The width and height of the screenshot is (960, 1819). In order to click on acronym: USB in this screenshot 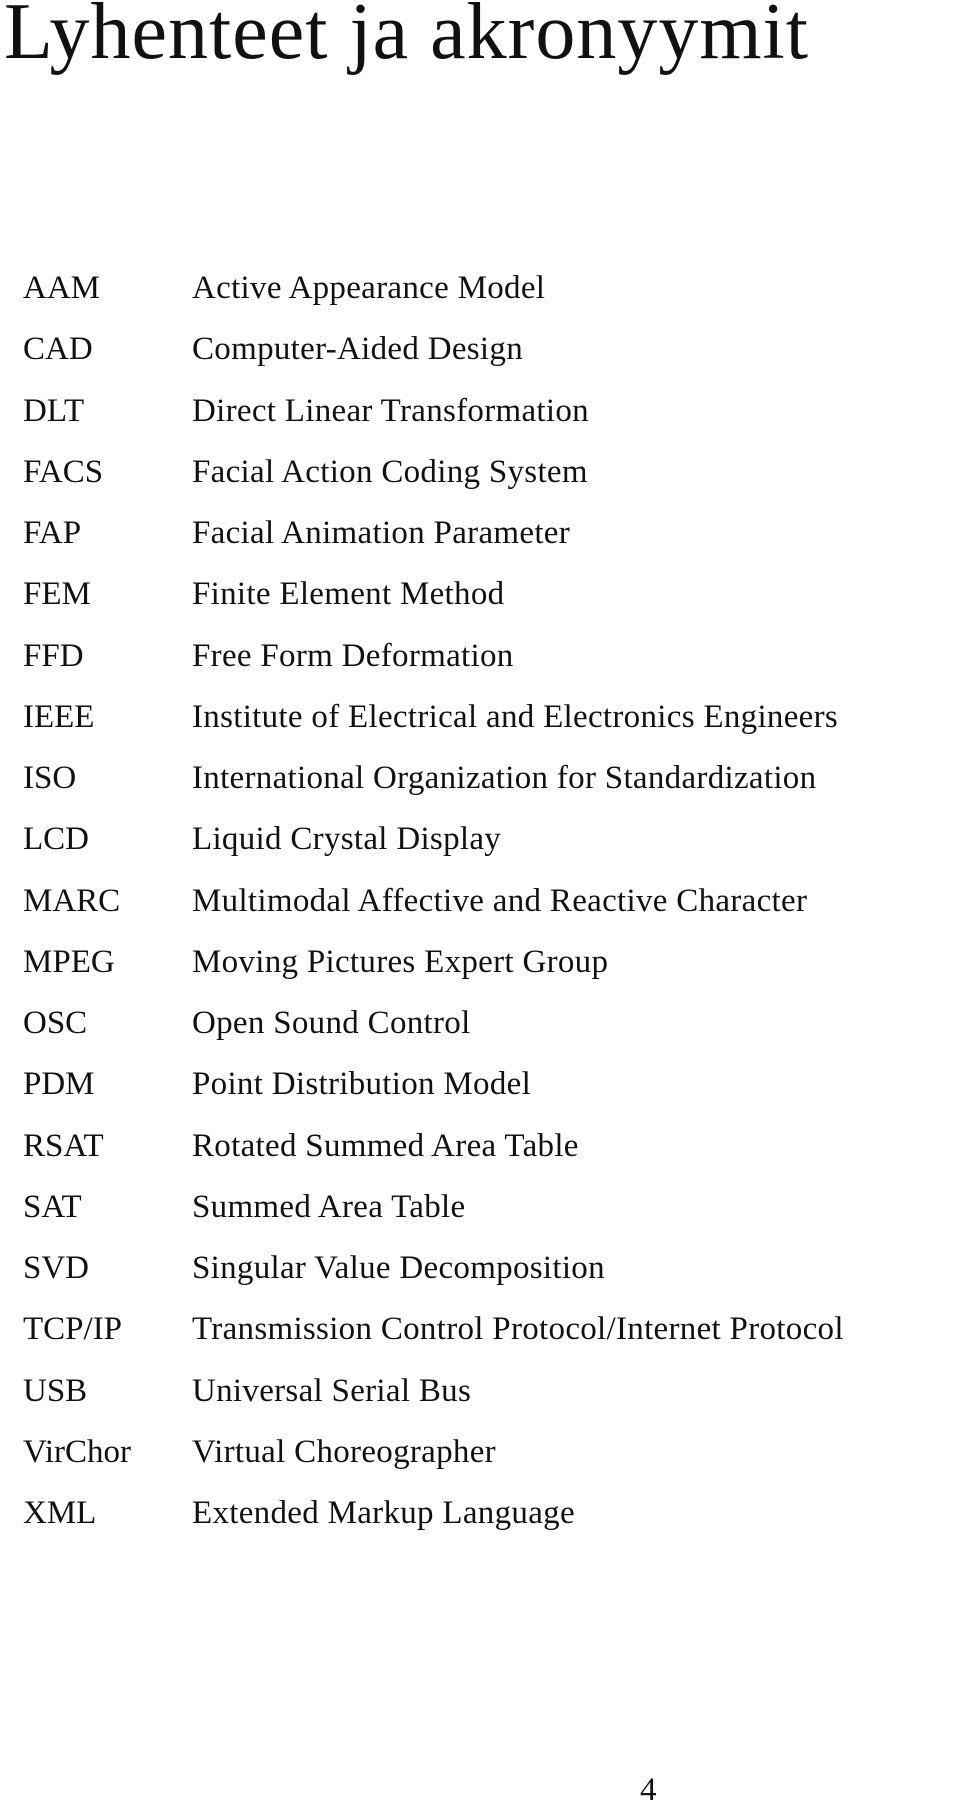, I will do `click(55, 1390)`.